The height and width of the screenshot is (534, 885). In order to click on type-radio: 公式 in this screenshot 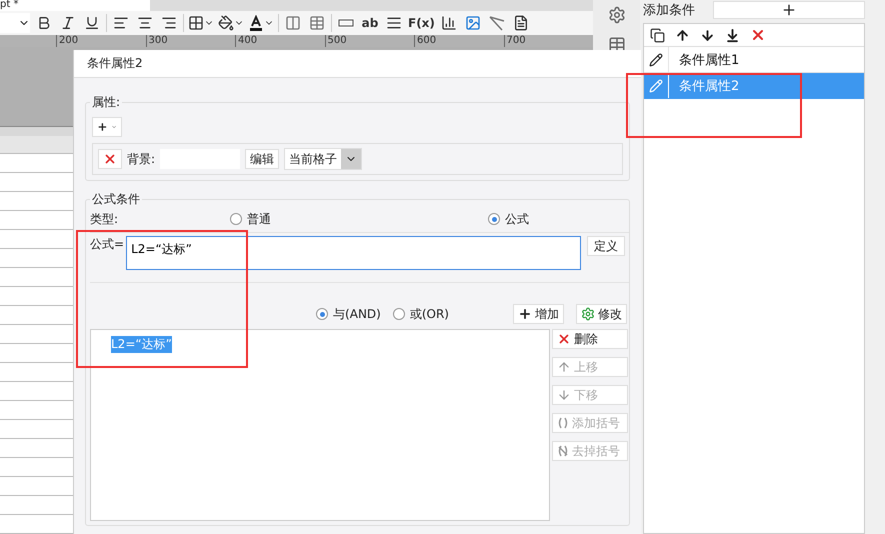, I will do `click(558, 219)`.